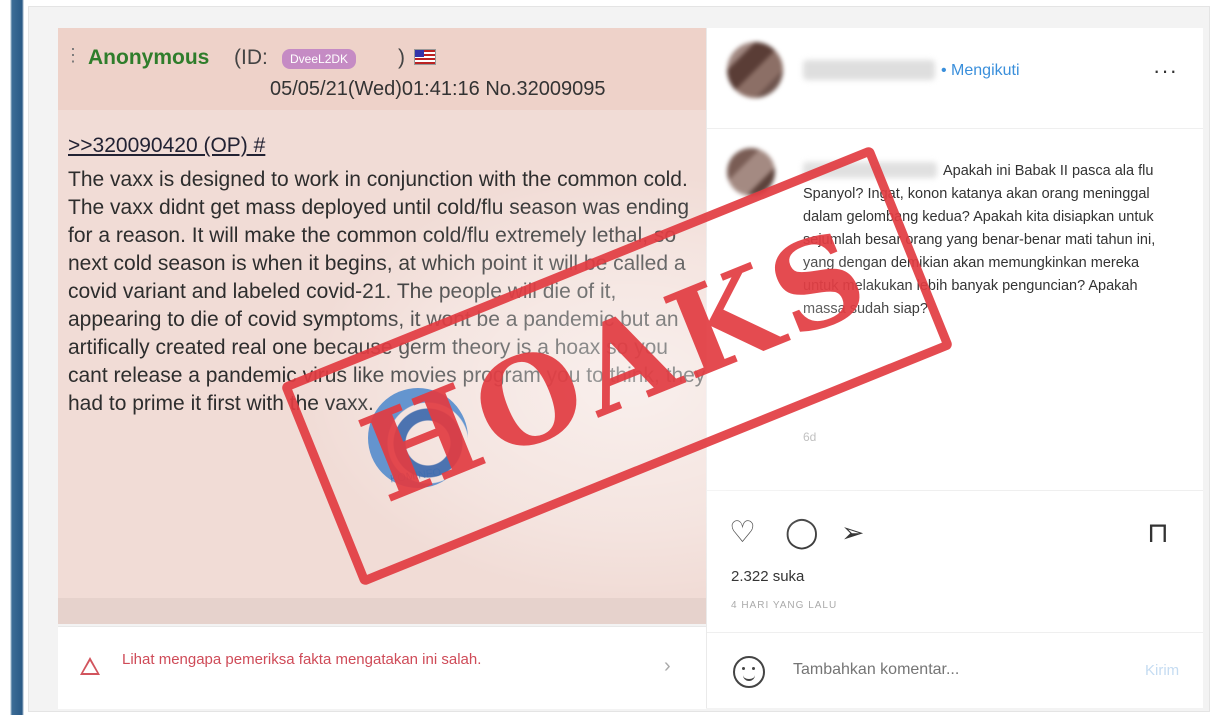  Describe the element at coordinates (90, 666) in the screenshot. I see `warning-icon` at that location.